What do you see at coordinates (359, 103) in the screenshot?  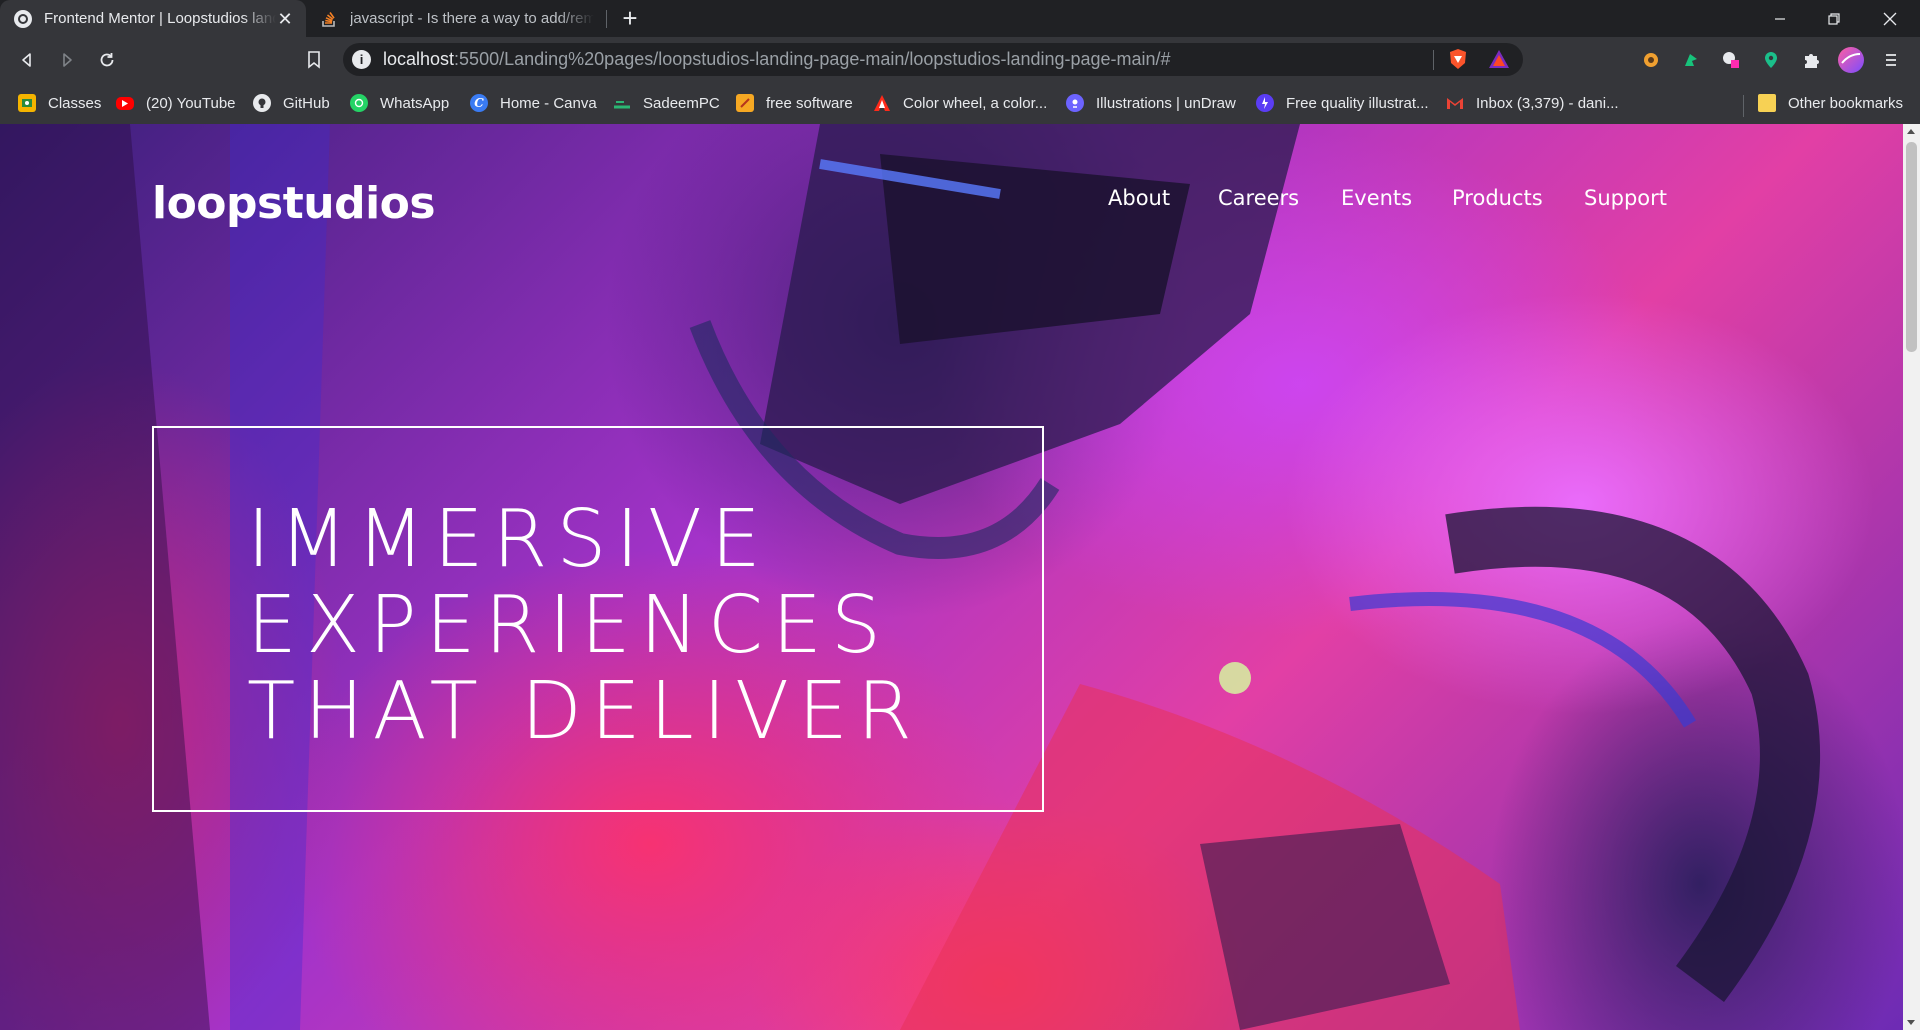 I see `whatsapp-icon` at bounding box center [359, 103].